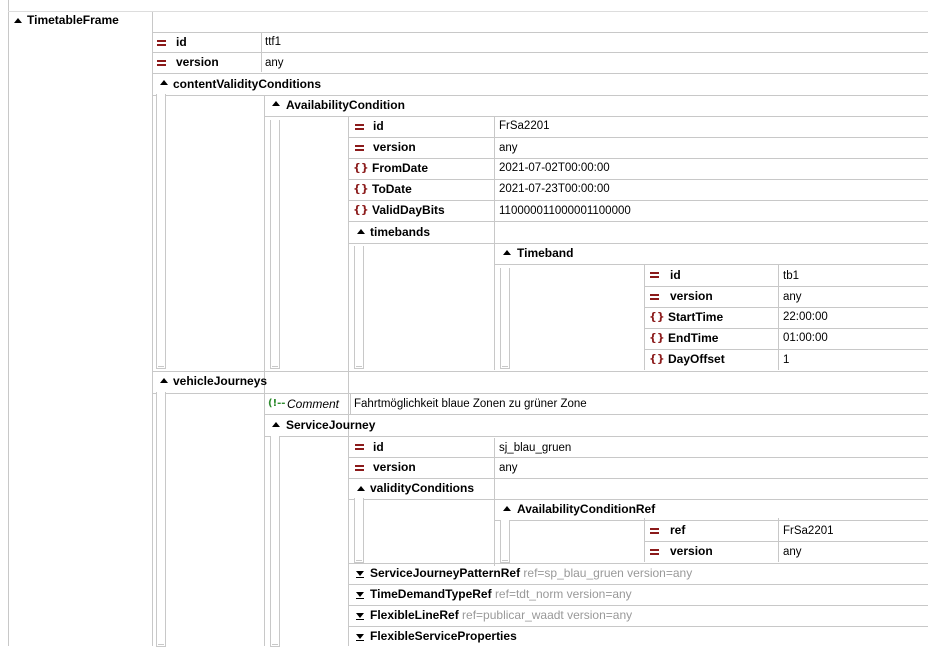 The image size is (928, 647). What do you see at coordinates (247, 84) in the screenshot?
I see `node-contentvalidityconditions: contentValidityConditions` at bounding box center [247, 84].